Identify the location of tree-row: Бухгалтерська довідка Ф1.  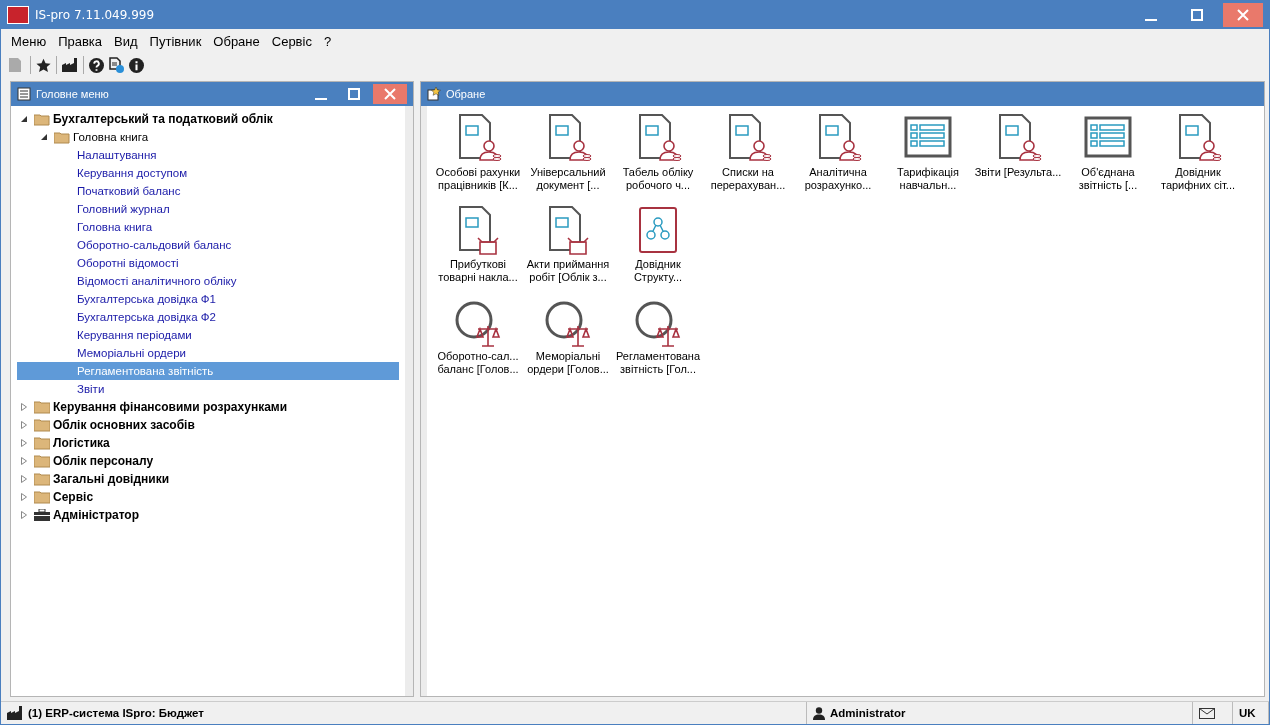
(208, 299).